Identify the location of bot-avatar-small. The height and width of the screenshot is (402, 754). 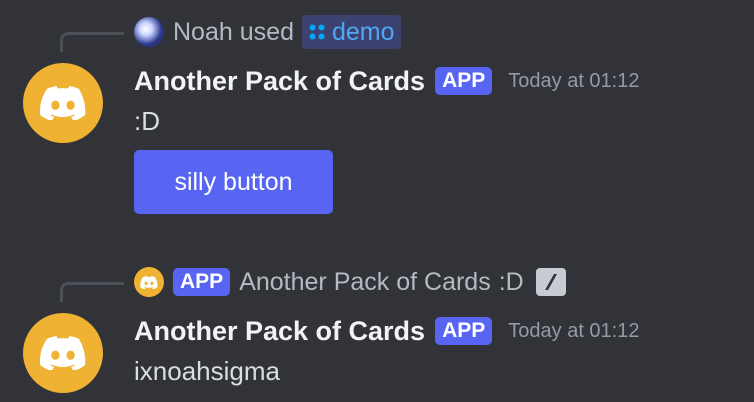
(149, 282).